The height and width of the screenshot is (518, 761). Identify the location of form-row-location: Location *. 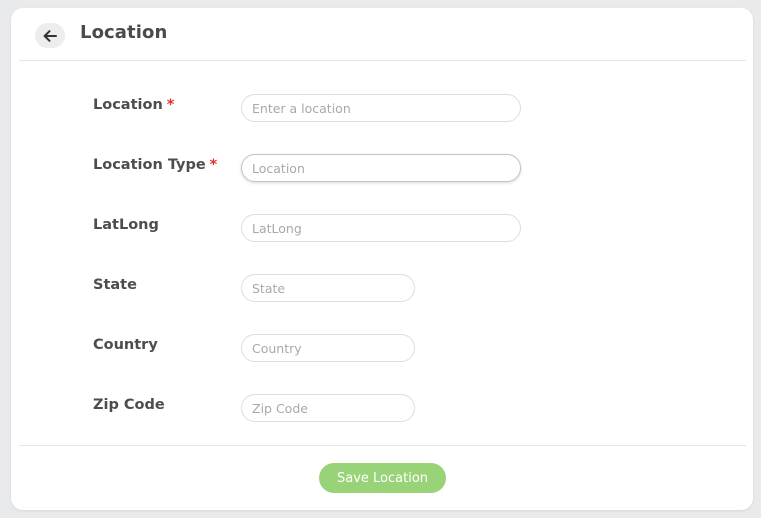
(382, 111).